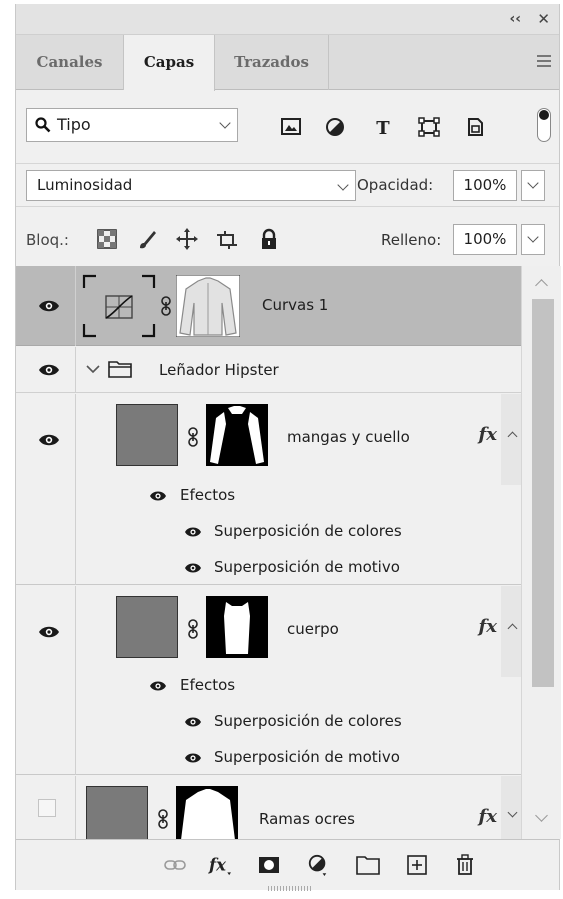  What do you see at coordinates (417, 865) in the screenshot?
I see `new-layer-icon` at bounding box center [417, 865].